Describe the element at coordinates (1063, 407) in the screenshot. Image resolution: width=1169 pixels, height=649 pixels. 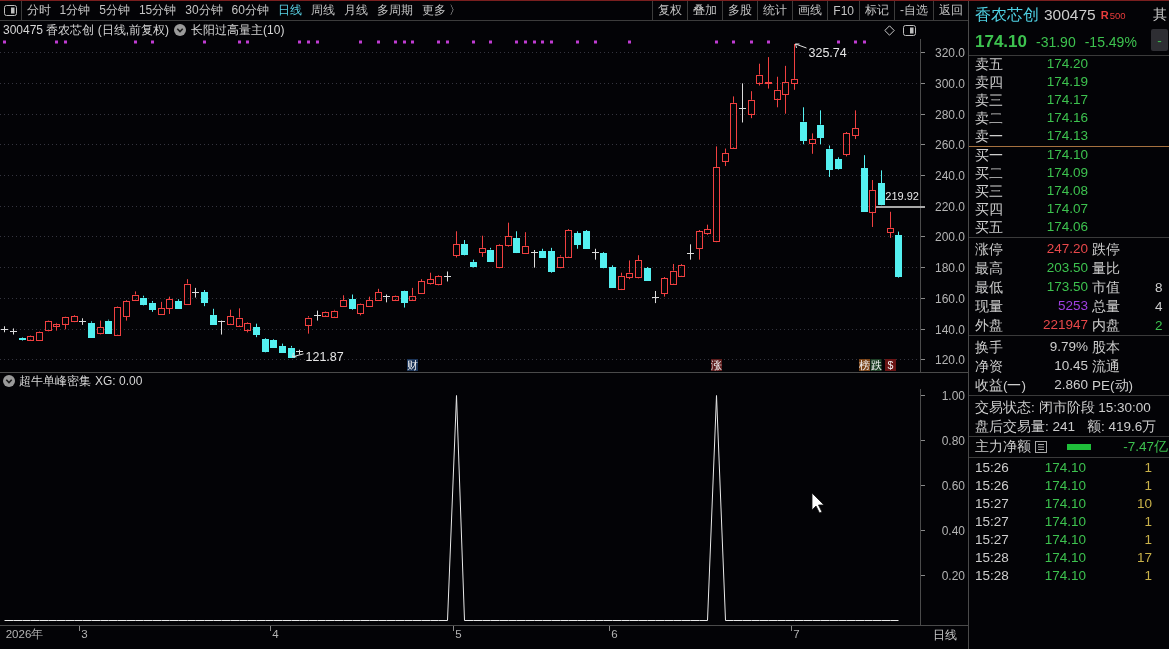
I see `trading-status: 交易状态: 闭市阶段 15:30:00` at that location.